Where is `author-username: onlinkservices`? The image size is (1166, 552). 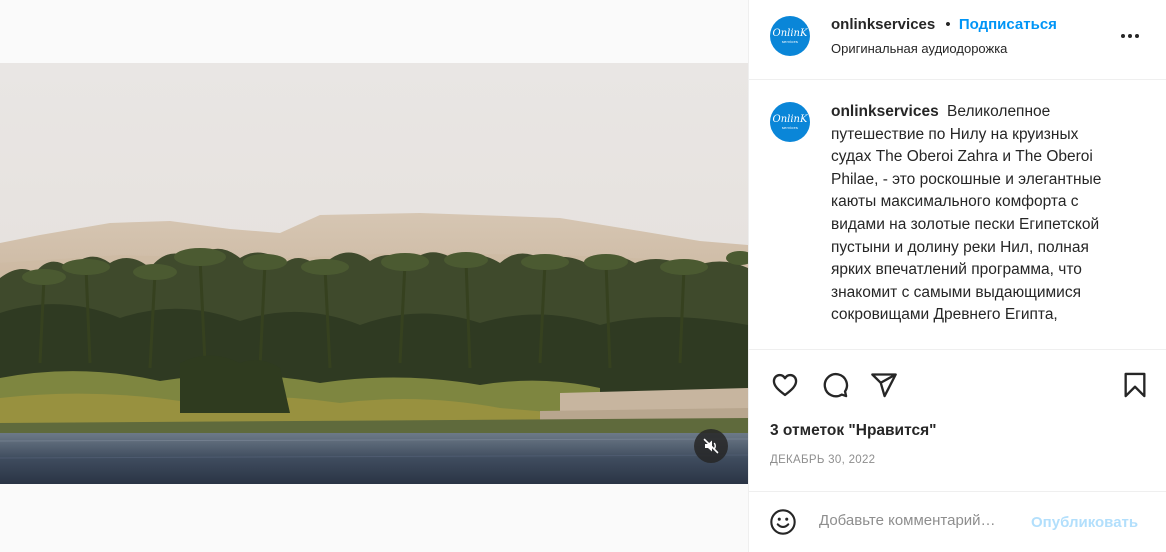
author-username: onlinkservices is located at coordinates (883, 24).